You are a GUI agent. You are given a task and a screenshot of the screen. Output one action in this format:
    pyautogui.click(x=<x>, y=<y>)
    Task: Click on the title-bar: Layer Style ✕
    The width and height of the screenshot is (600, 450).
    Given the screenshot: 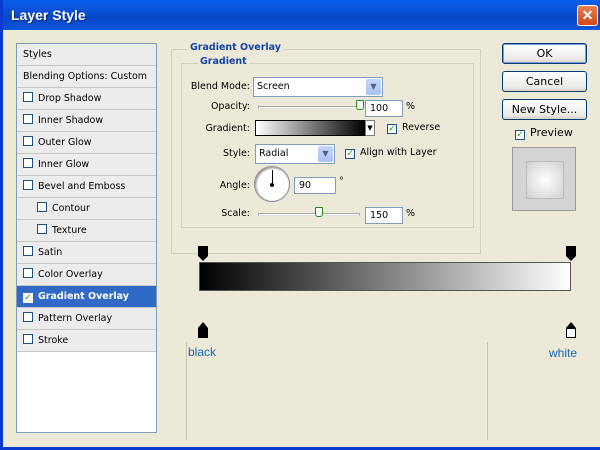 What is the action you would take?
    pyautogui.click(x=301, y=15)
    